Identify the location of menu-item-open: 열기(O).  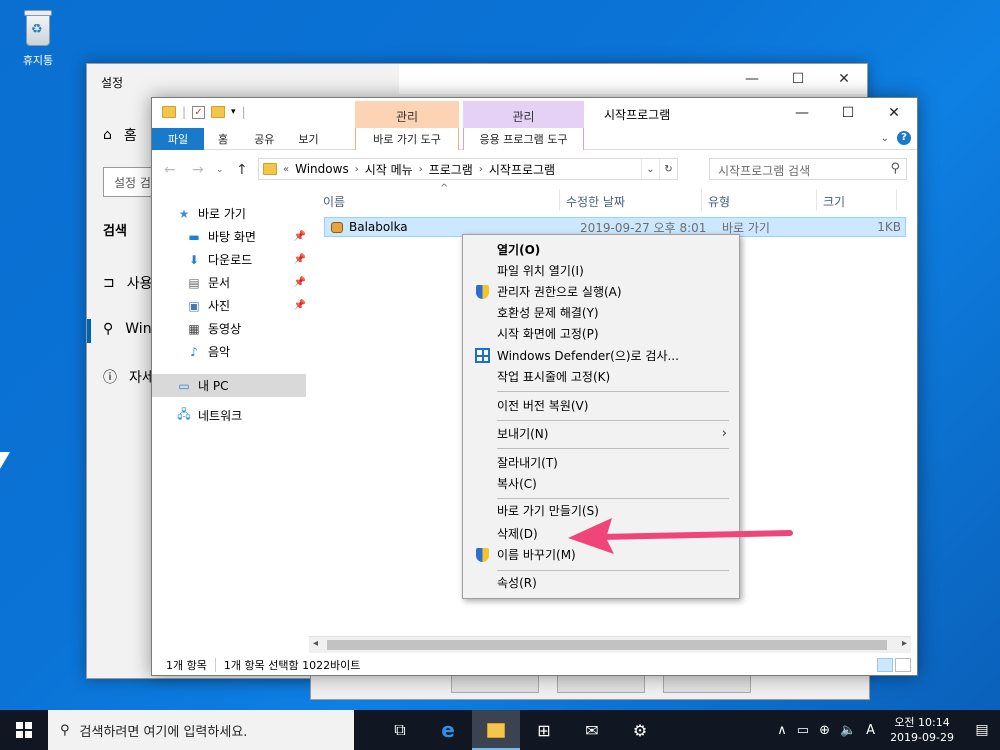
(601, 249).